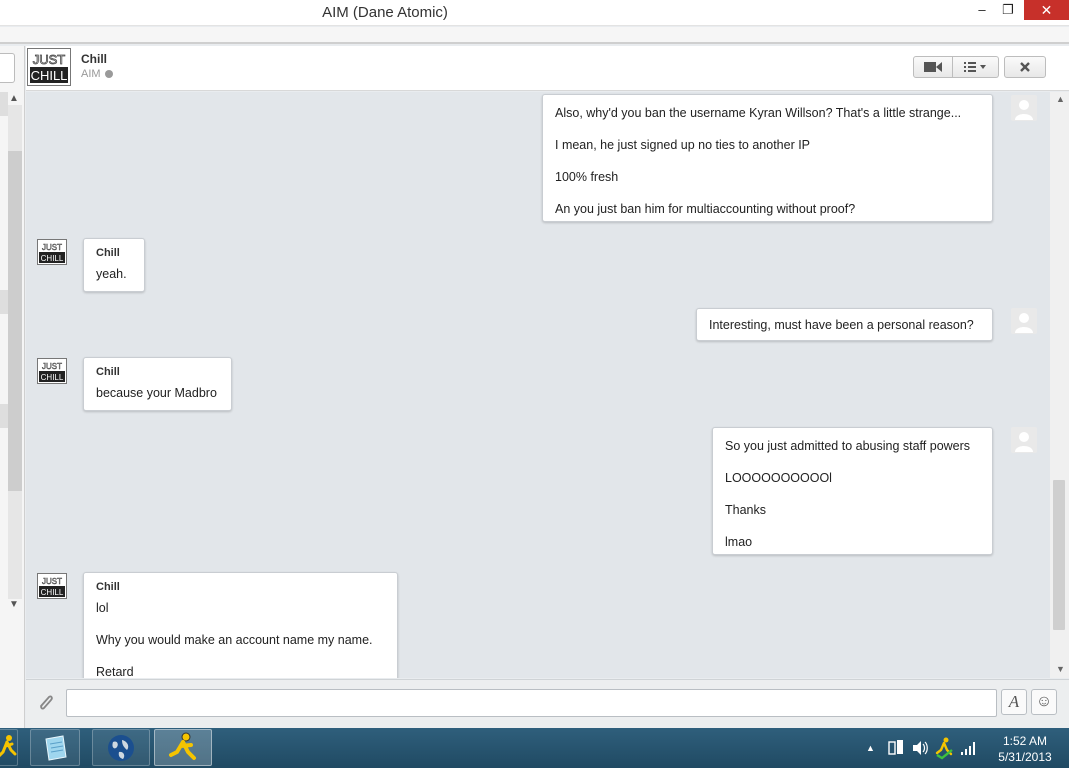 The height and width of the screenshot is (768, 1069). I want to click on clock-date: 5/31/2013, so click(1025, 757).